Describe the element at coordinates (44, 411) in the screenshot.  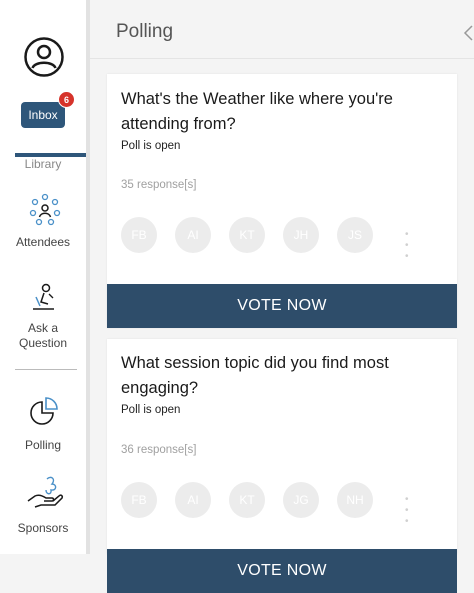
I see `pie-chart-icon` at that location.